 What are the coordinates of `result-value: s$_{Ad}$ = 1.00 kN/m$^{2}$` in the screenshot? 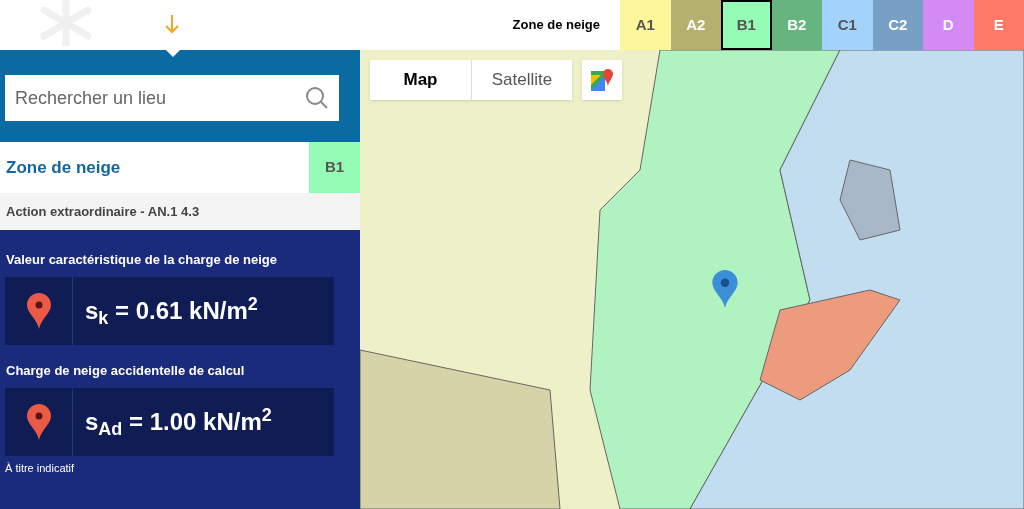 It's located at (178, 422).